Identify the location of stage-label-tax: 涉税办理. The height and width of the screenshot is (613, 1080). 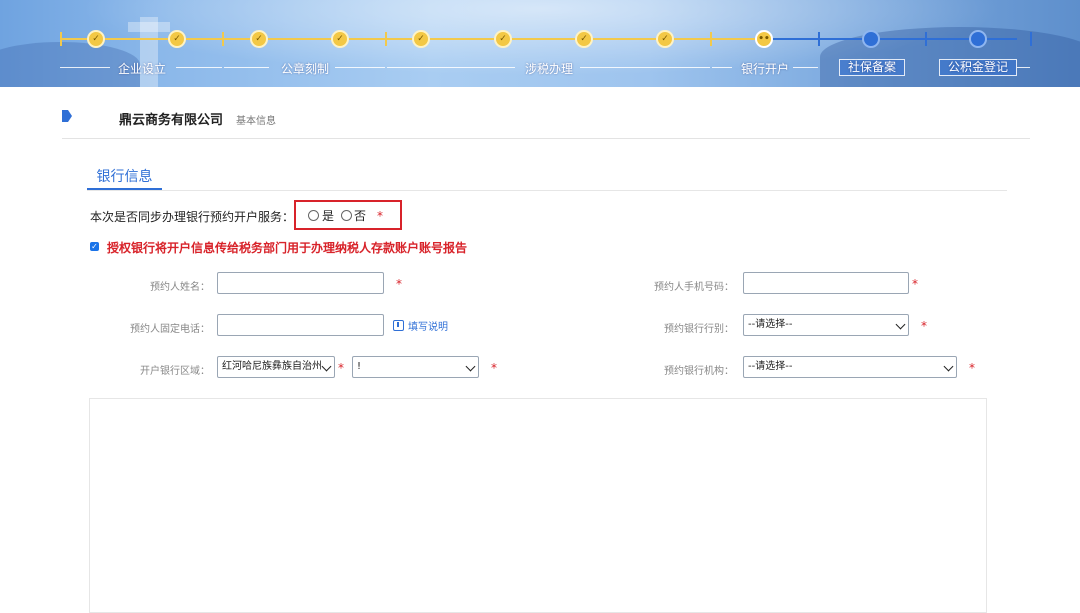
(549, 68).